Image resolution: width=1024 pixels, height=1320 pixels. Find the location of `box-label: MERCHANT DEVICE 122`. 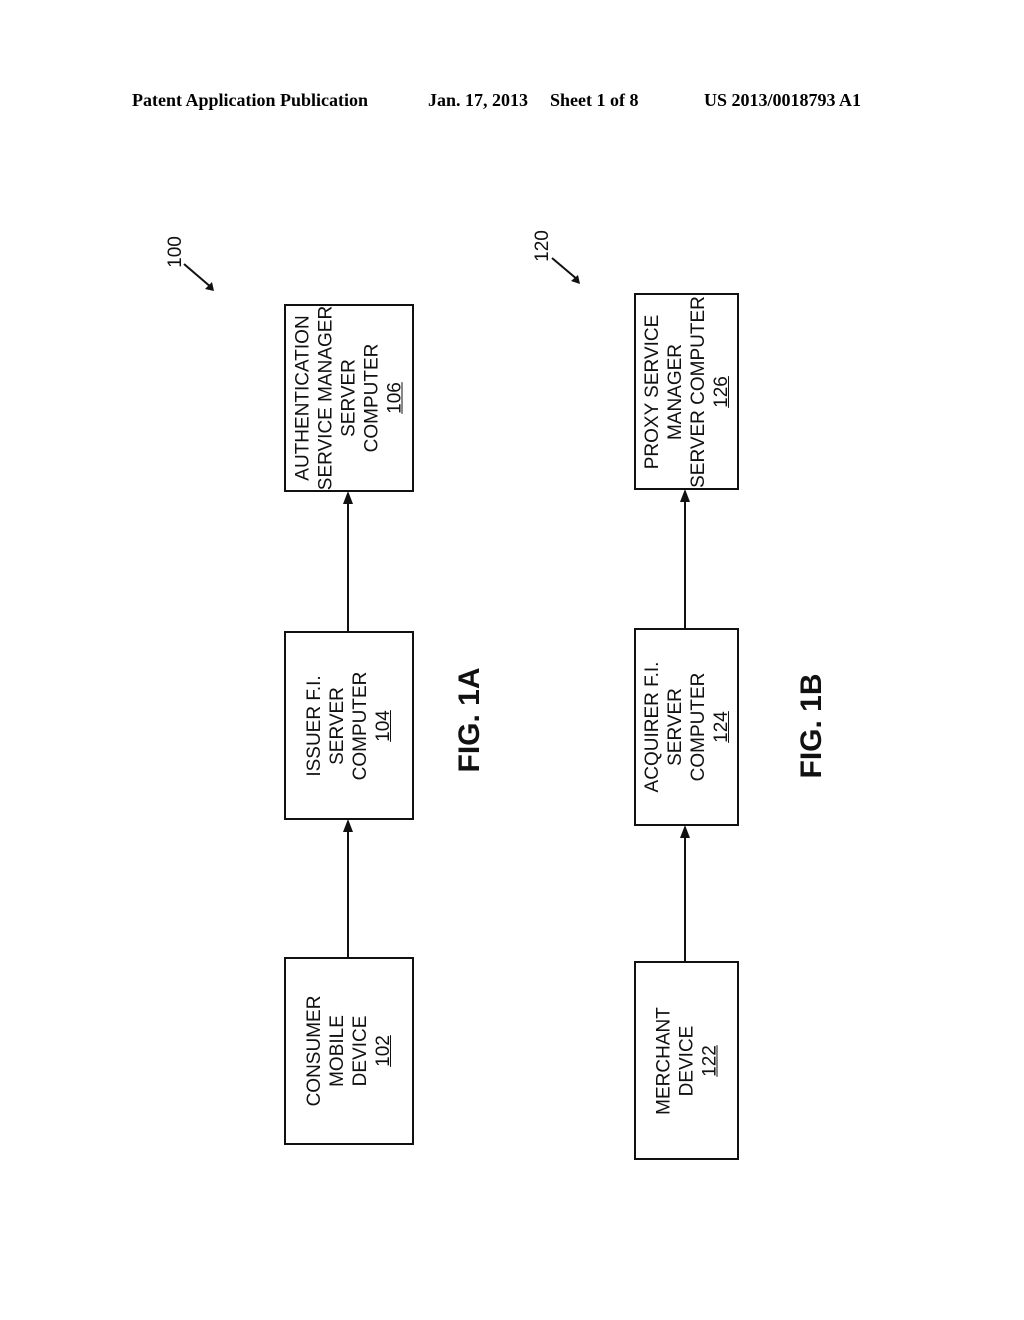

box-label: MERCHANT DEVICE 122 is located at coordinates (686, 1061).